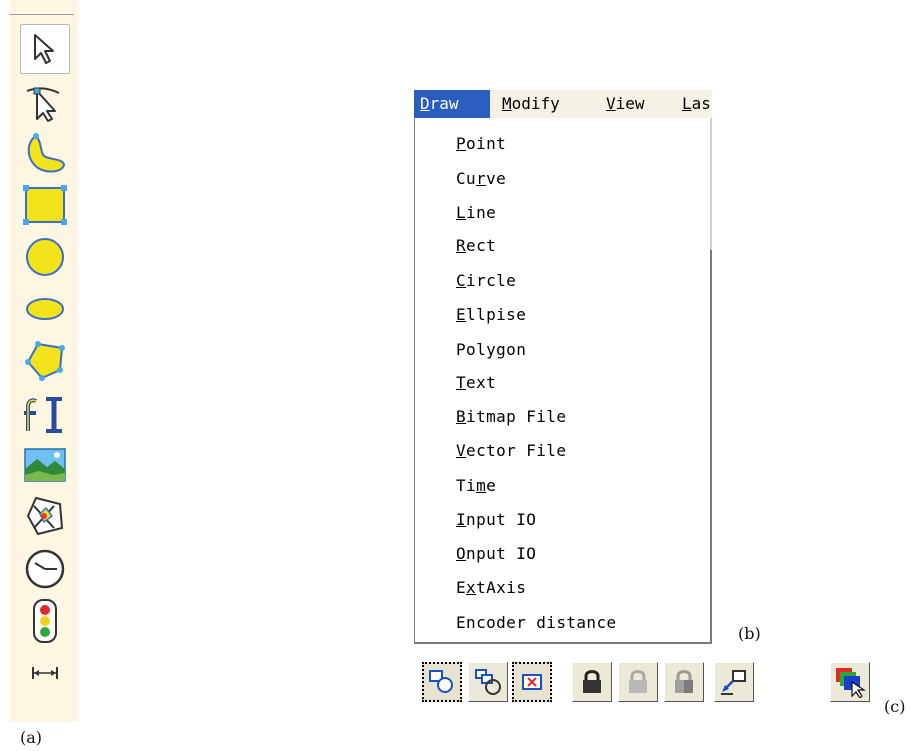 This screenshot has height=751, width=910. I want to click on select-pointer-icon, so click(44, 49).